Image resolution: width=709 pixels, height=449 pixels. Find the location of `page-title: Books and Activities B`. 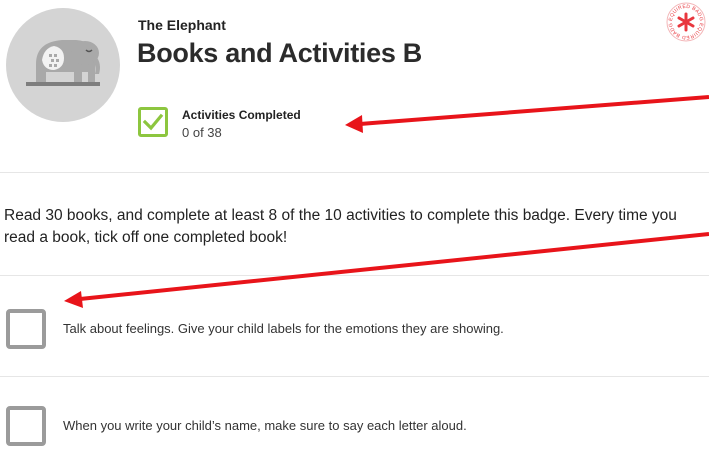

page-title: Books and Activities B is located at coordinates (279, 53).